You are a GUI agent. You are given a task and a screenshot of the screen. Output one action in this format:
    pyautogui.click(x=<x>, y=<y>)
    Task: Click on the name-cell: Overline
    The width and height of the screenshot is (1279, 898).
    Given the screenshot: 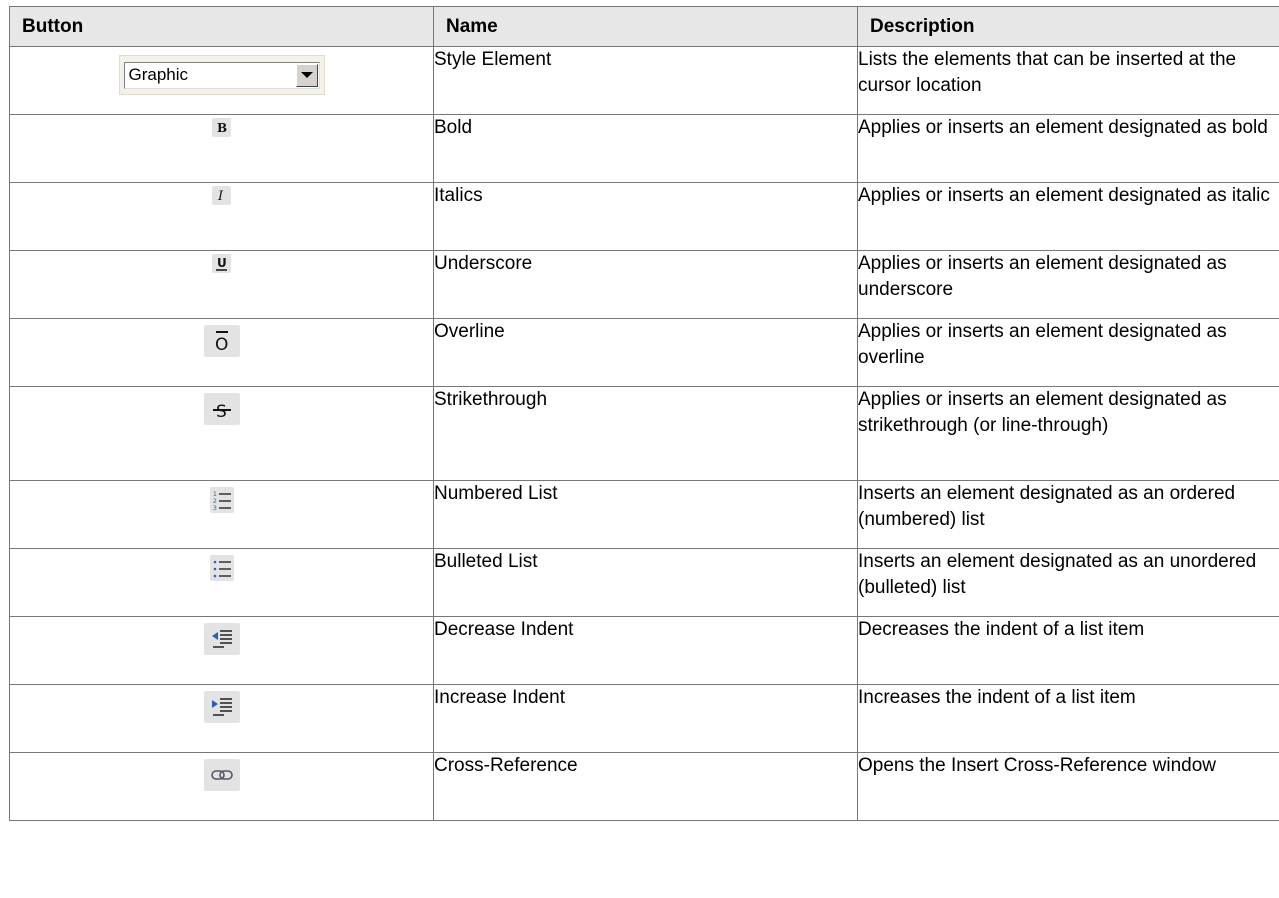 What is the action you would take?
    pyautogui.click(x=645, y=352)
    